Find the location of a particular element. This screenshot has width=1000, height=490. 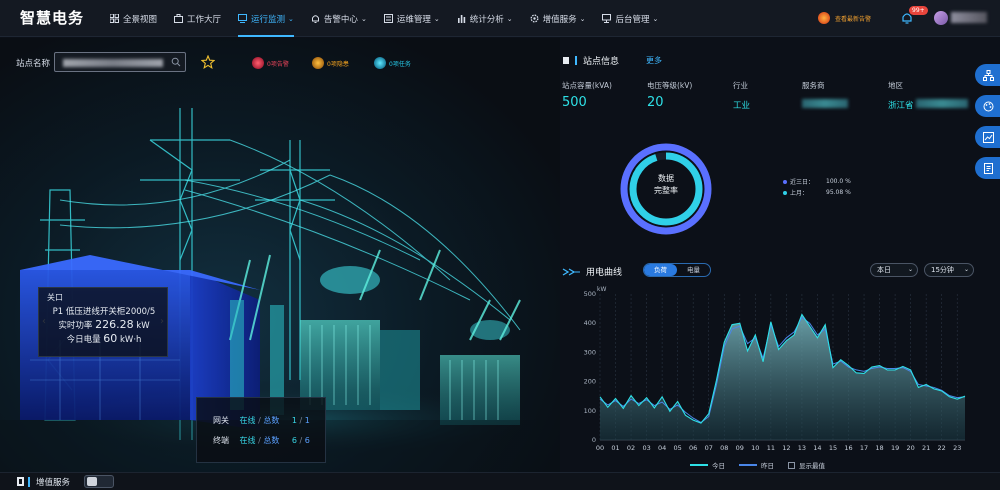

legend-item-today: 今日 is located at coordinates (707, 465).